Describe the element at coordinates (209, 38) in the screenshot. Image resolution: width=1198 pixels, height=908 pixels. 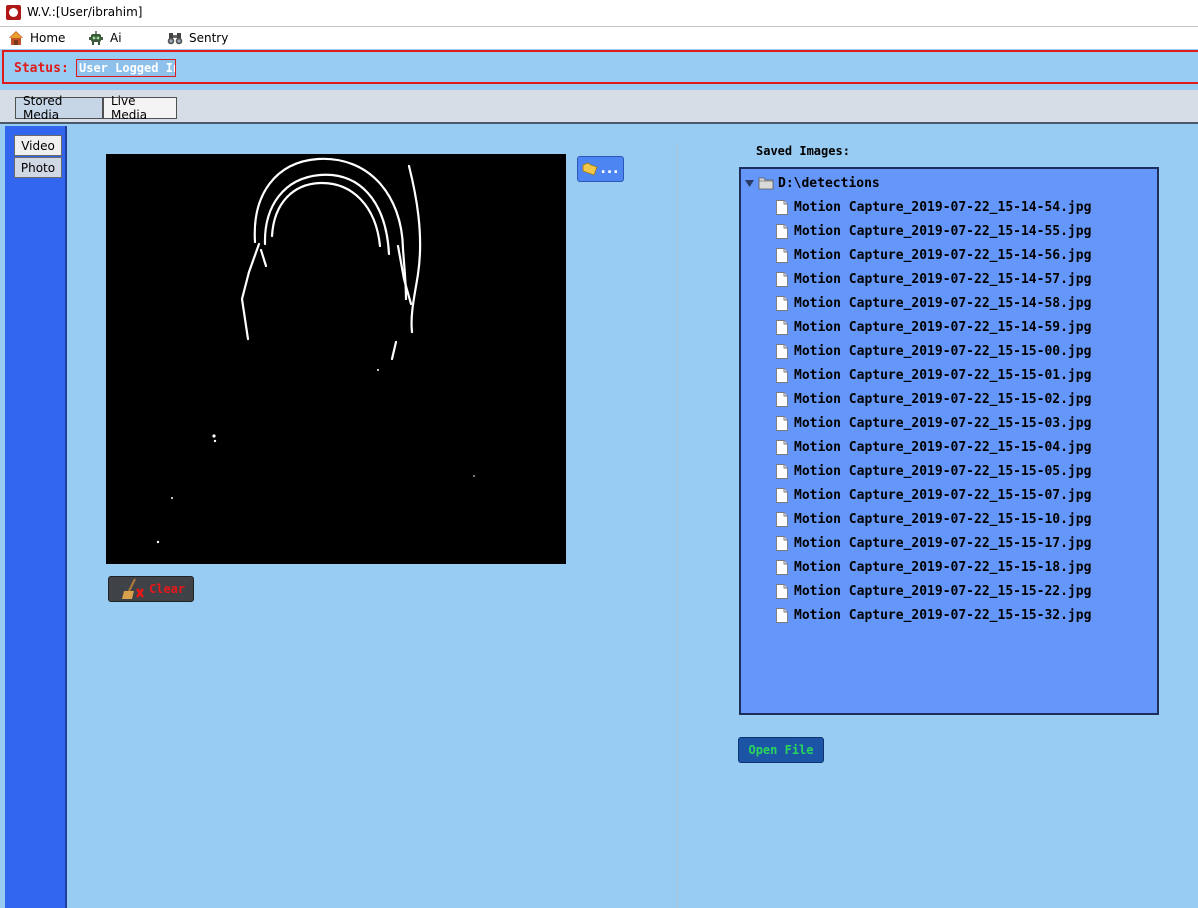
I see `menu-label: Sentry` at that location.